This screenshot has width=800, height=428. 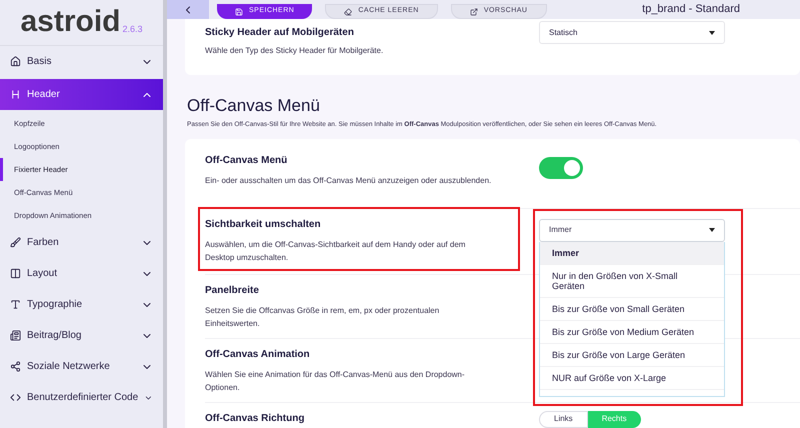 What do you see at coordinates (632, 253) in the screenshot?
I see `dropdown-option: Immer` at bounding box center [632, 253].